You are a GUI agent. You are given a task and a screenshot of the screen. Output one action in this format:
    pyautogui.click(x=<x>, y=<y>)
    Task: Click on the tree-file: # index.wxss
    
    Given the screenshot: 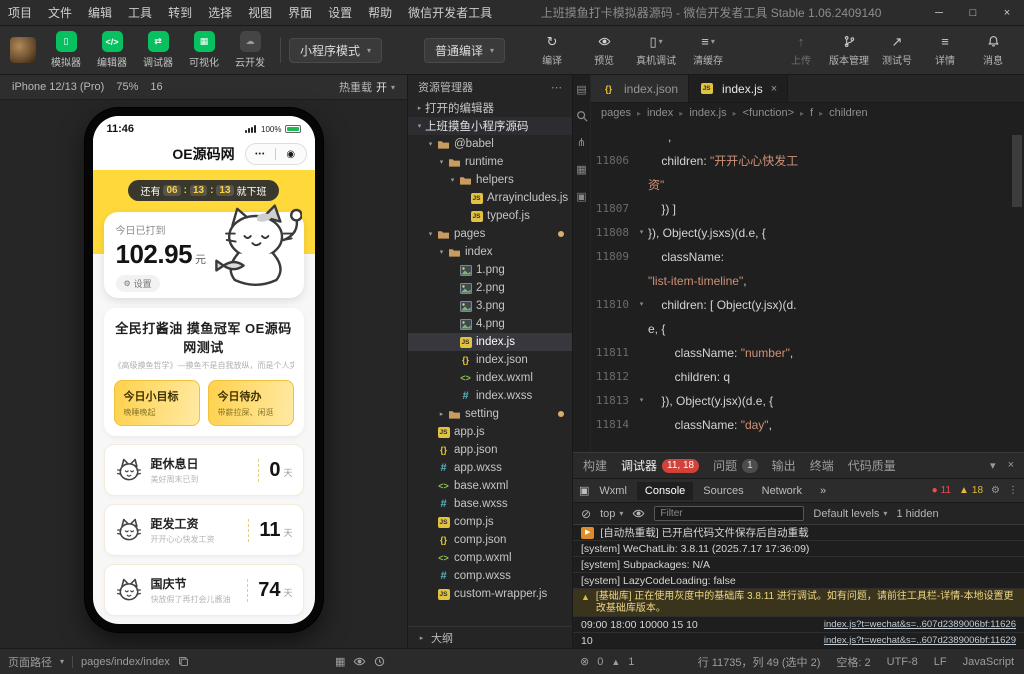 What is the action you would take?
    pyautogui.click(x=490, y=396)
    